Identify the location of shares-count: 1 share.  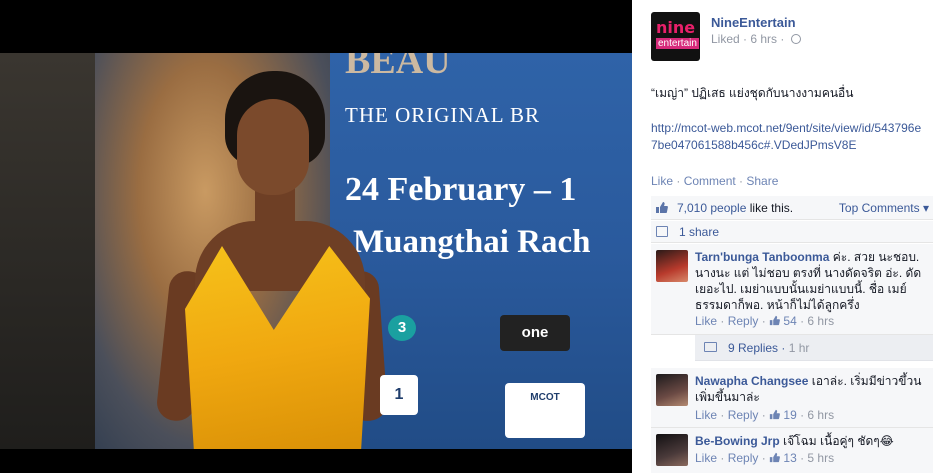
(699, 232).